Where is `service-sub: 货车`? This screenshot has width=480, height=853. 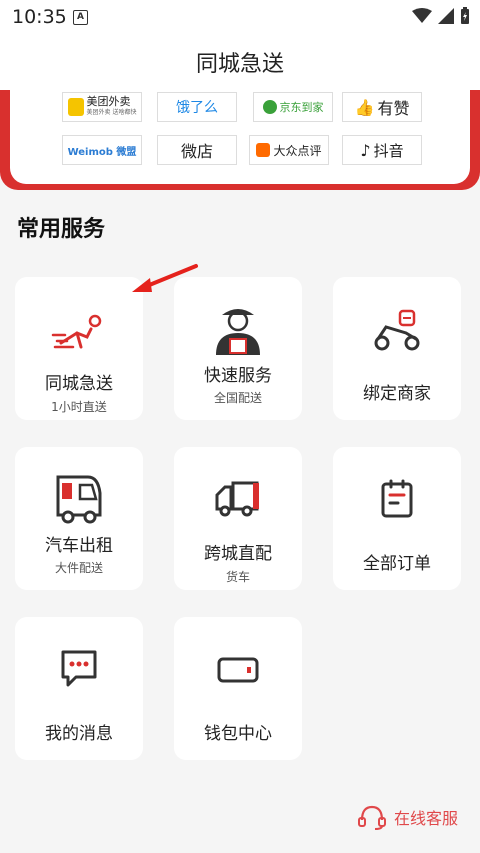
service-sub: 货车 is located at coordinates (237, 577).